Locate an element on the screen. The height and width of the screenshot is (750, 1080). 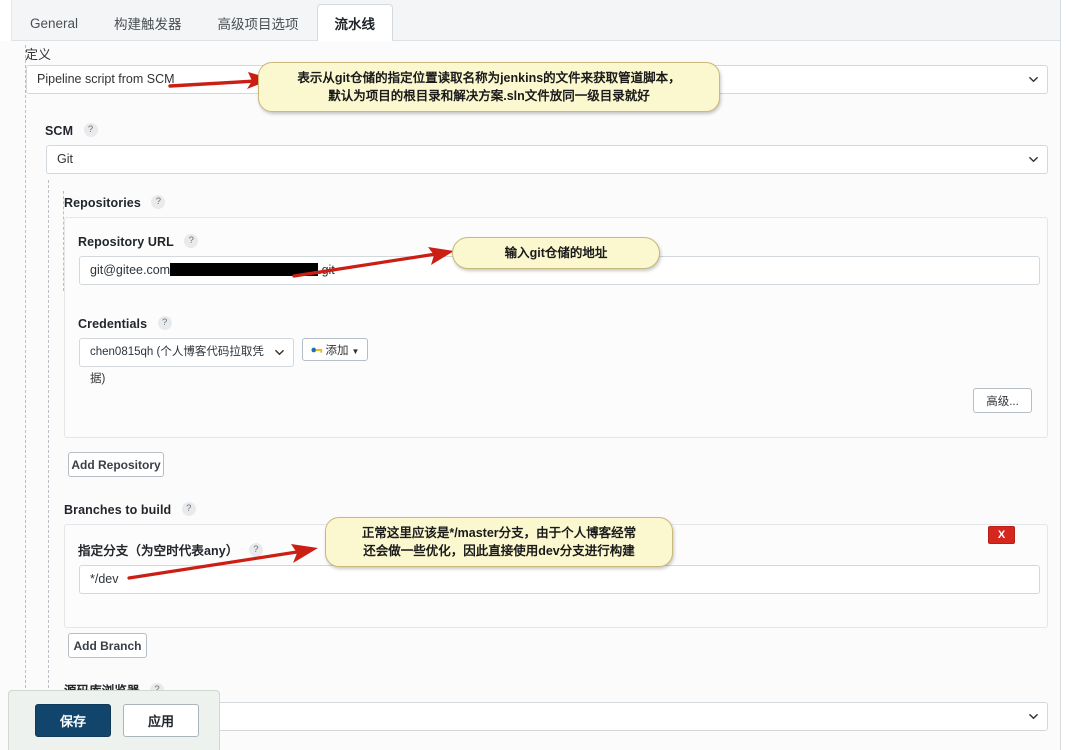
callout-url: 输入git仓储的地址 is located at coordinates (556, 253).